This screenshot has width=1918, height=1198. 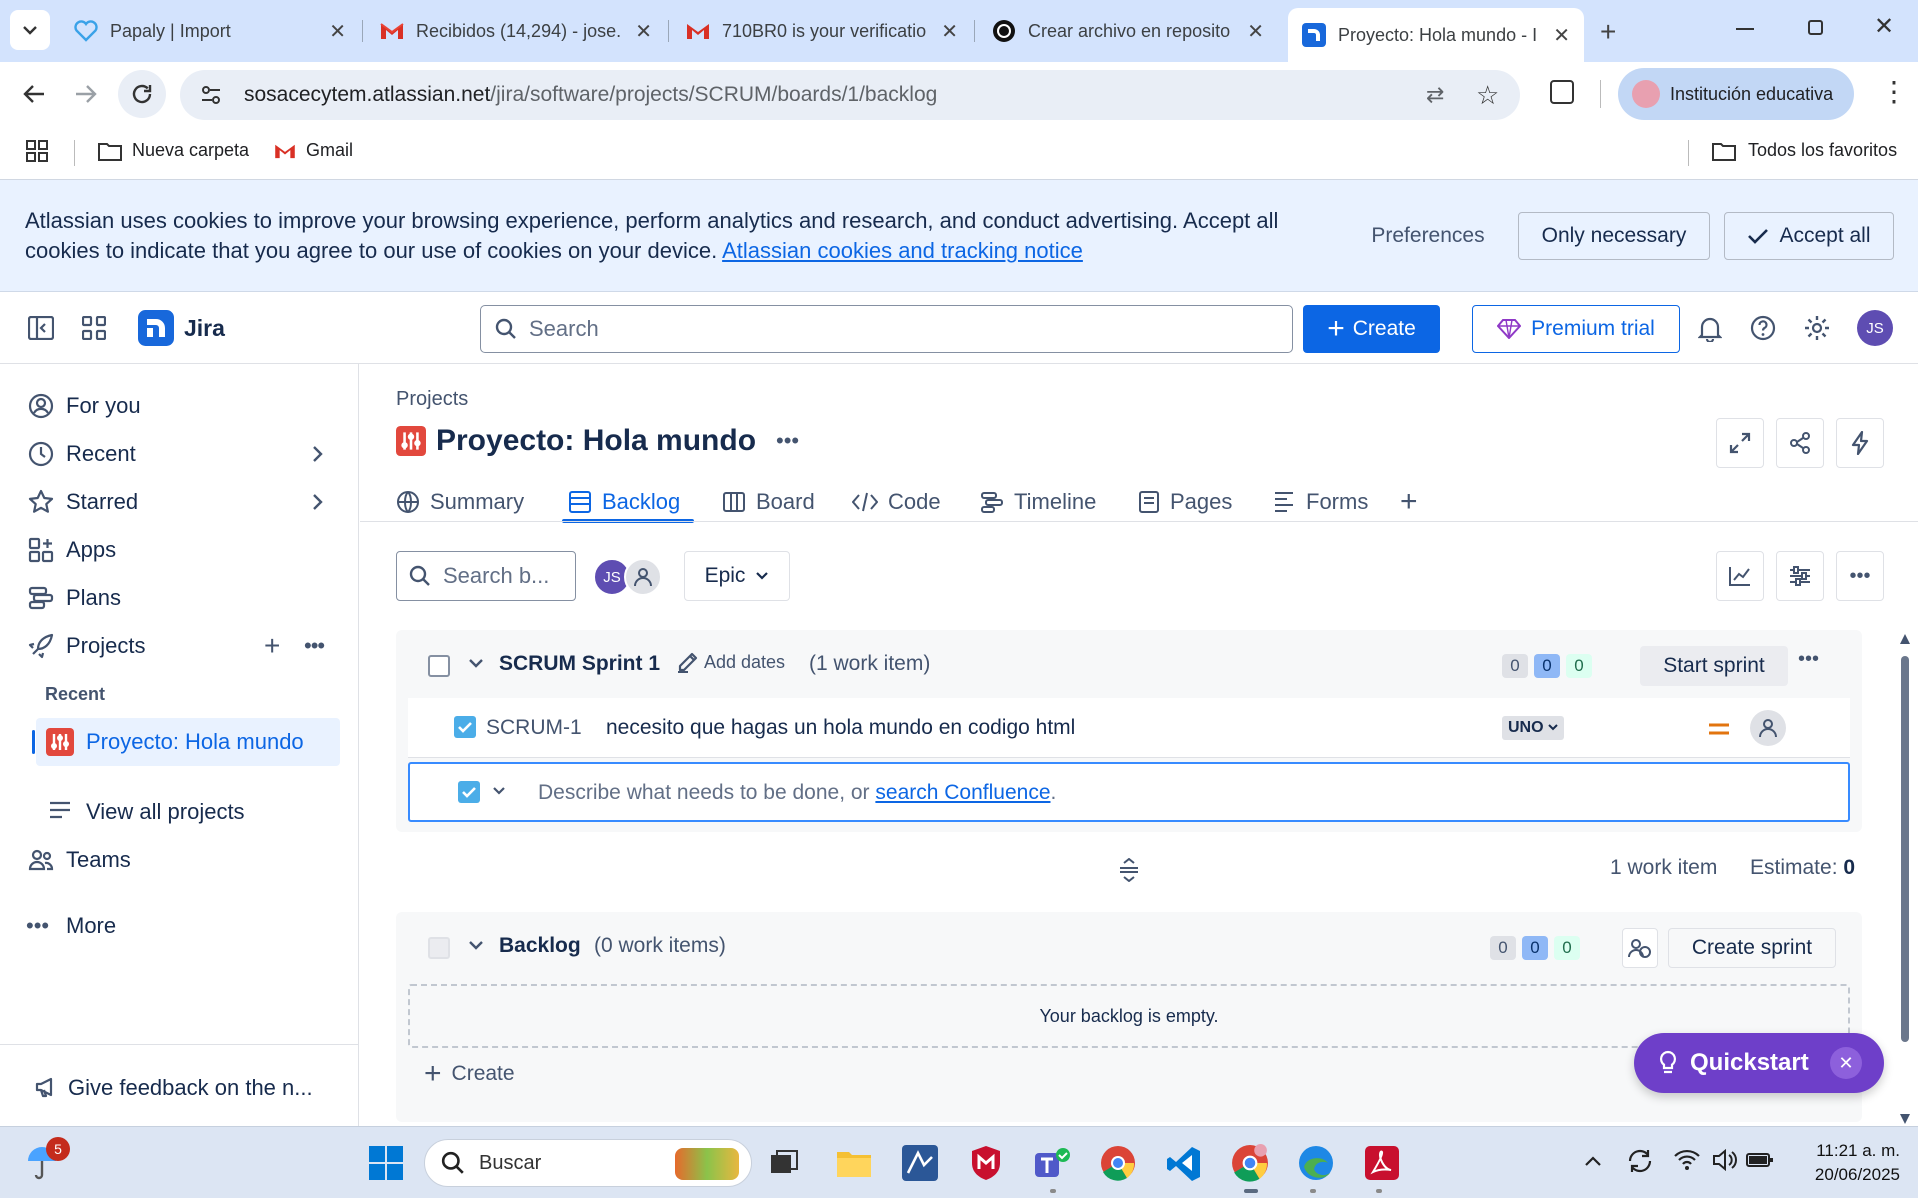 What do you see at coordinates (1487, 95) in the screenshot?
I see `bookmark-star-icon: ☆` at bounding box center [1487, 95].